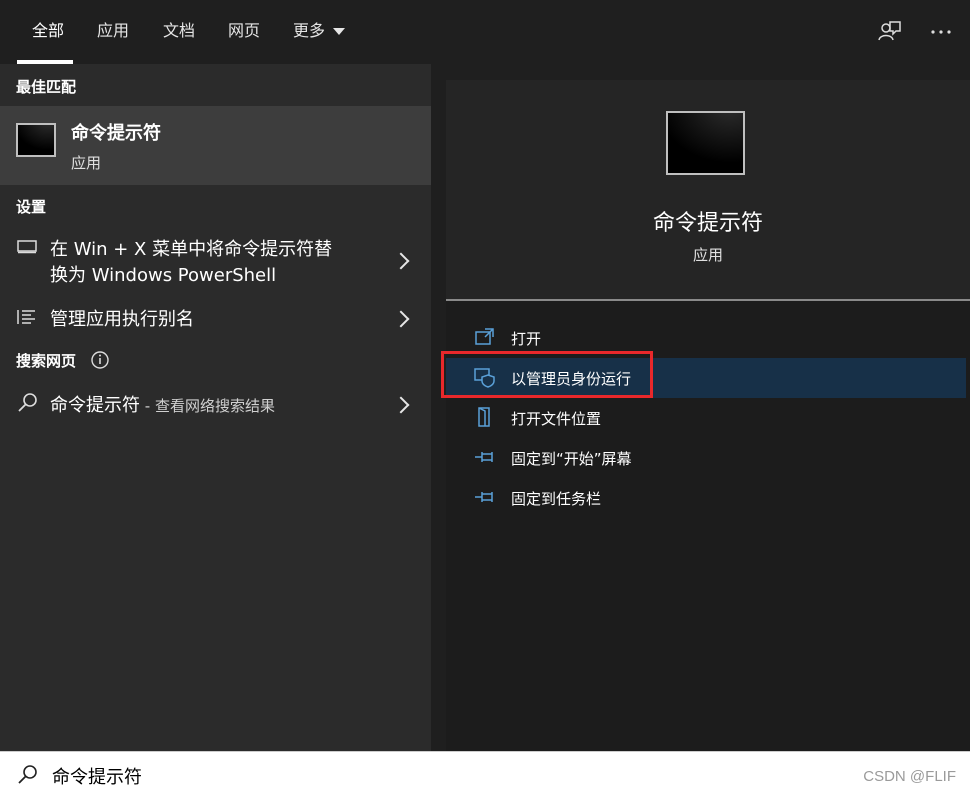  Describe the element at coordinates (708, 300) in the screenshot. I see `divider` at that location.